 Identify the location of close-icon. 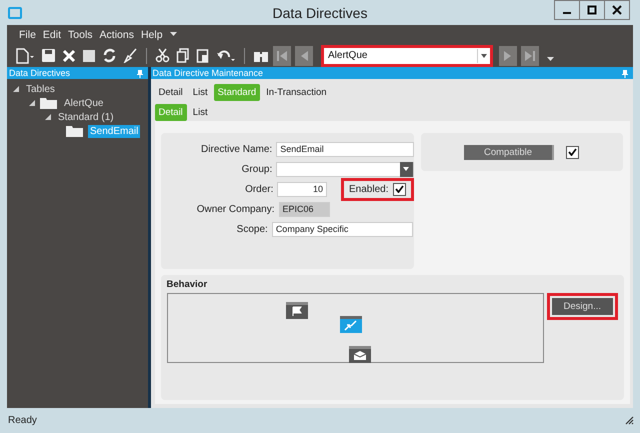
(617, 10).